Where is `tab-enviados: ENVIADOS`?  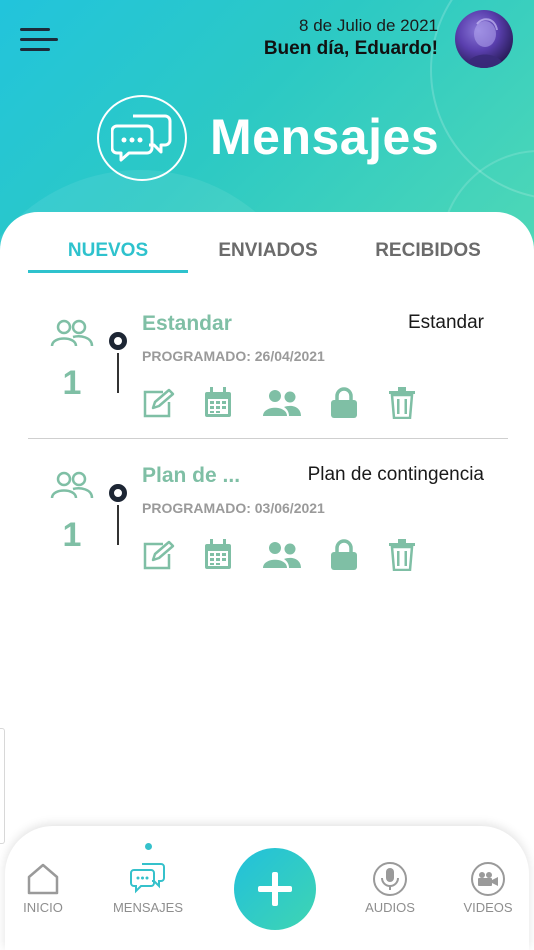 tab-enviados: ENVIADOS is located at coordinates (268, 251).